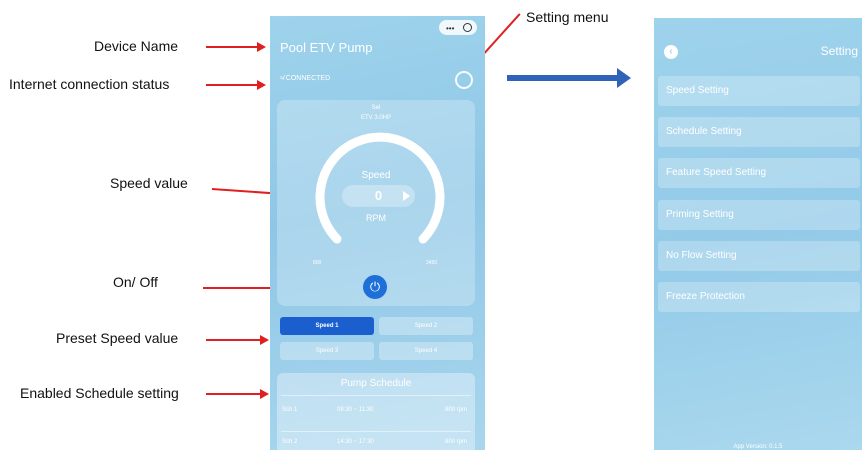  Describe the element at coordinates (671, 52) in the screenshot. I see `back-chevron-icon: ‹` at that location.